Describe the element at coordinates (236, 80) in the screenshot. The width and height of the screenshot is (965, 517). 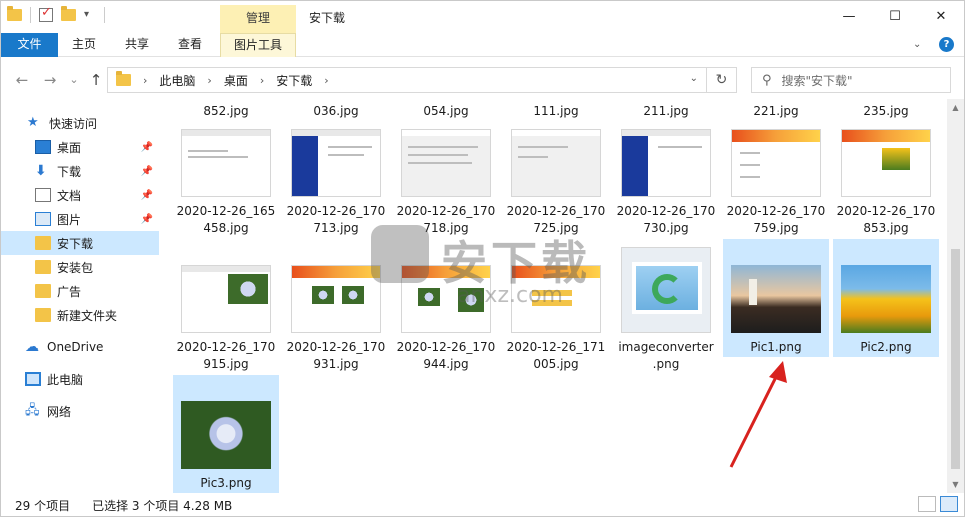
I see `breadcrumb-desktop: 桌面` at that location.